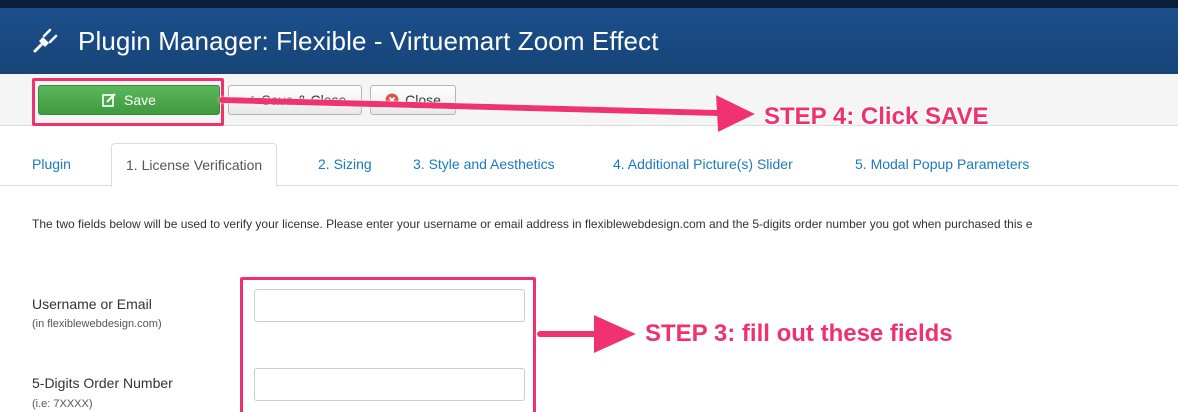 The width and height of the screenshot is (1178, 412). I want to click on save-close-button: ✔ Save & Close, so click(295, 100).